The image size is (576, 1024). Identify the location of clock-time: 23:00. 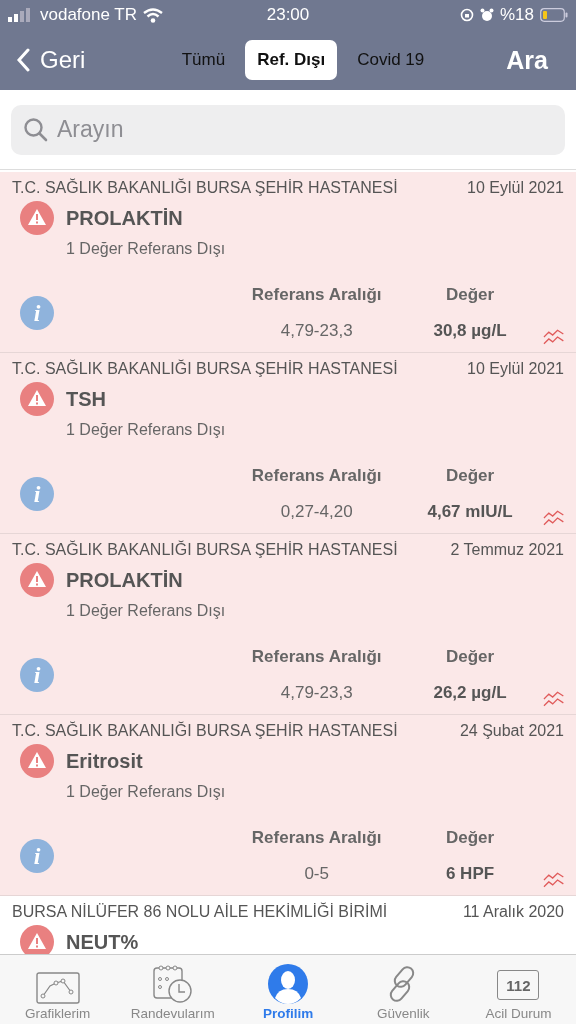
(288, 15).